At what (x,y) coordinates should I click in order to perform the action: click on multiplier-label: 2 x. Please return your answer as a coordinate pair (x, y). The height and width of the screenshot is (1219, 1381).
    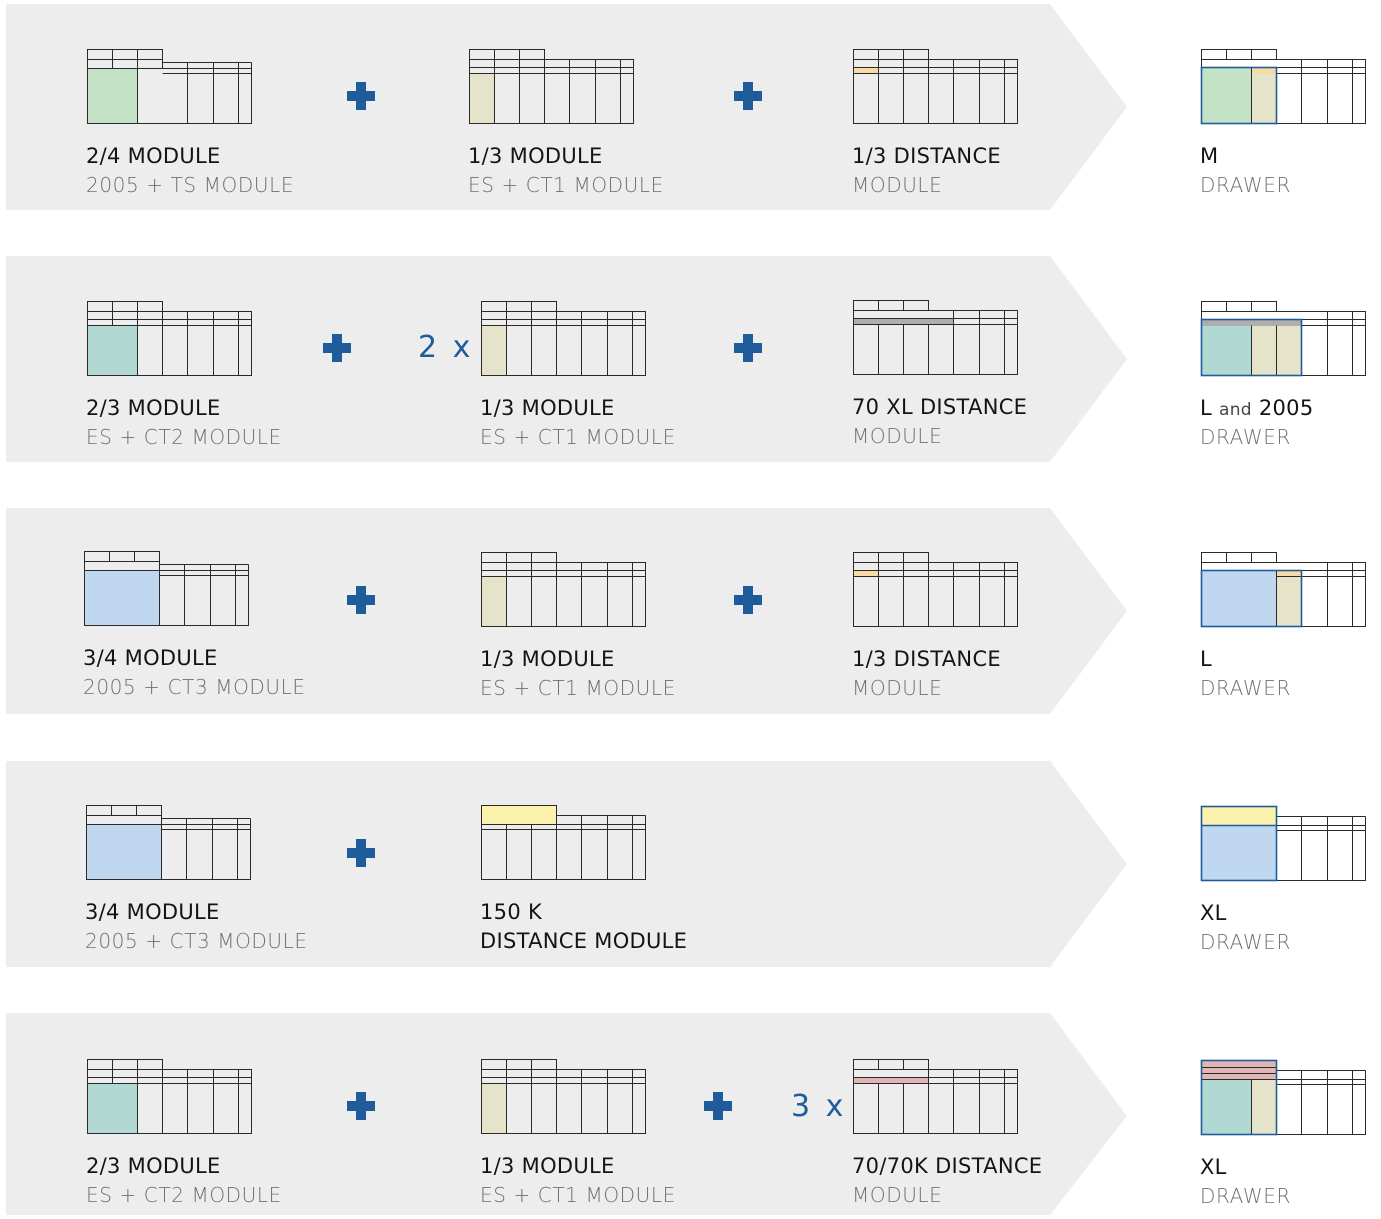
    Looking at the image, I should click on (446, 347).